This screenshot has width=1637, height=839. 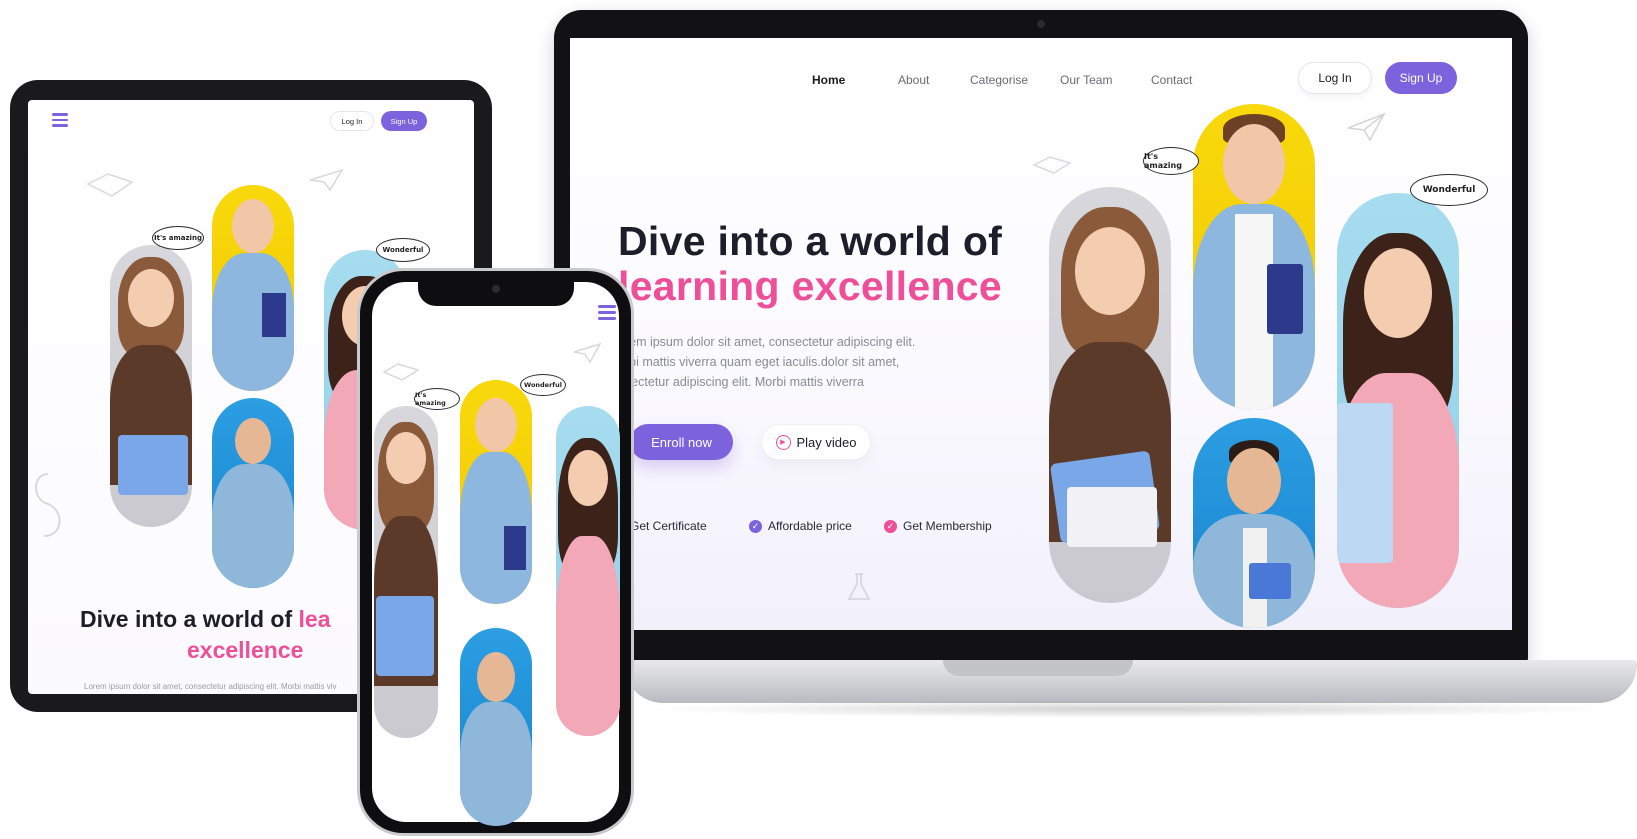 I want to click on phone-photo-girl-sky, so click(x=588, y=571).